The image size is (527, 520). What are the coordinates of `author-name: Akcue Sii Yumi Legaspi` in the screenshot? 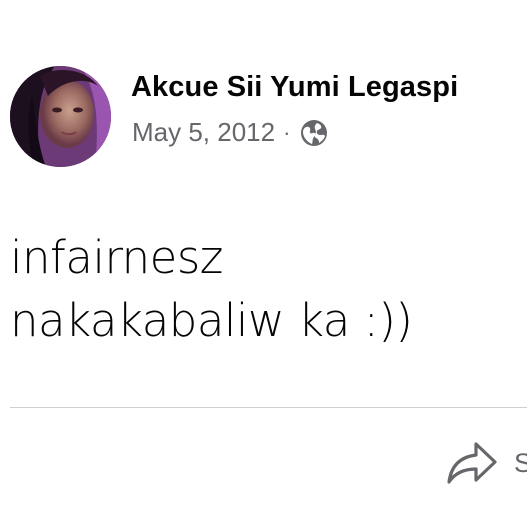 It's located at (294, 87).